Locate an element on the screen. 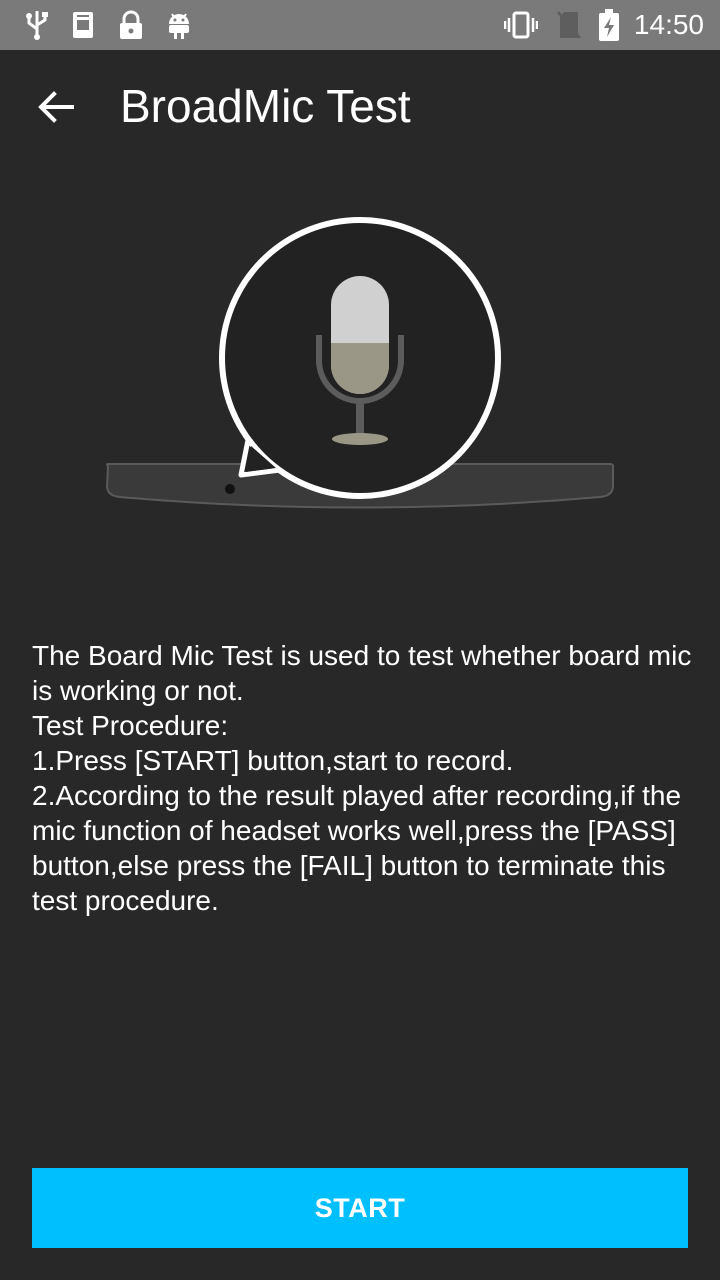  arrow-back-icon is located at coordinates (56, 107).